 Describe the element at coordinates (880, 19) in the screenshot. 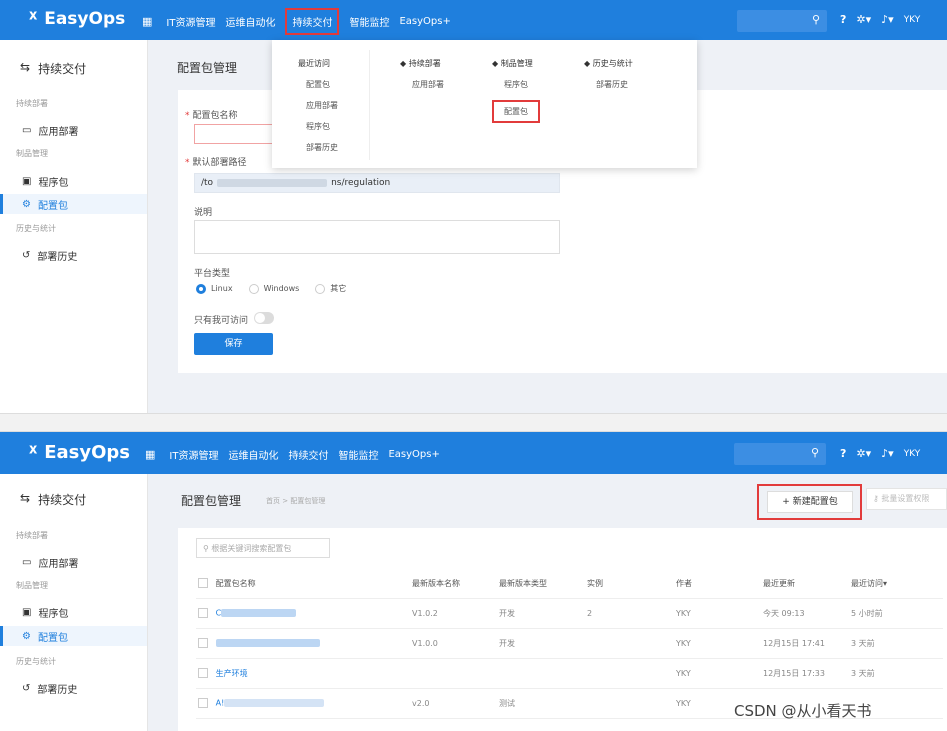

I see `nav-right-tools: ? ✲▾ ♪▾ YKY` at that location.